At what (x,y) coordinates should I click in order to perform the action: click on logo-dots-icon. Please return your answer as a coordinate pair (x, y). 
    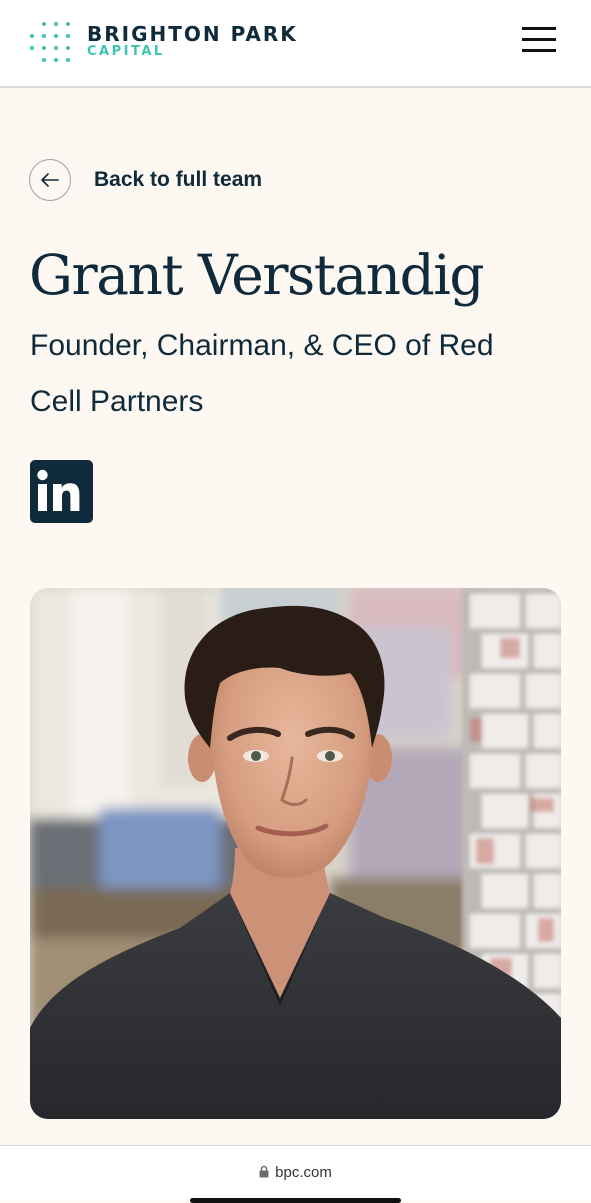
    Looking at the image, I should click on (50, 42).